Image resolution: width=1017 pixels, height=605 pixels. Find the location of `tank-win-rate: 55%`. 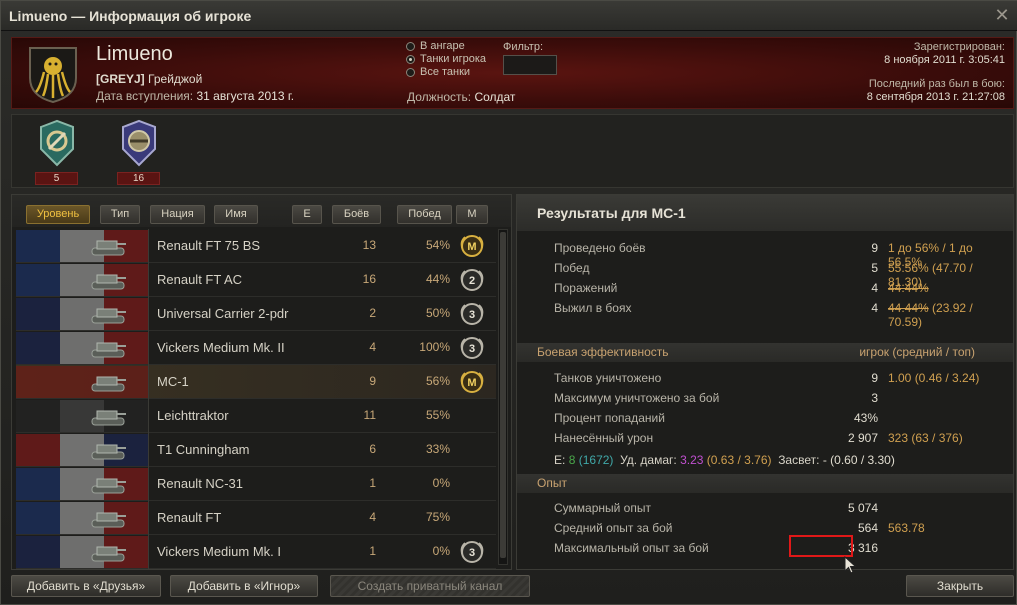

tank-win-rate: 55% is located at coordinates (437, 415).